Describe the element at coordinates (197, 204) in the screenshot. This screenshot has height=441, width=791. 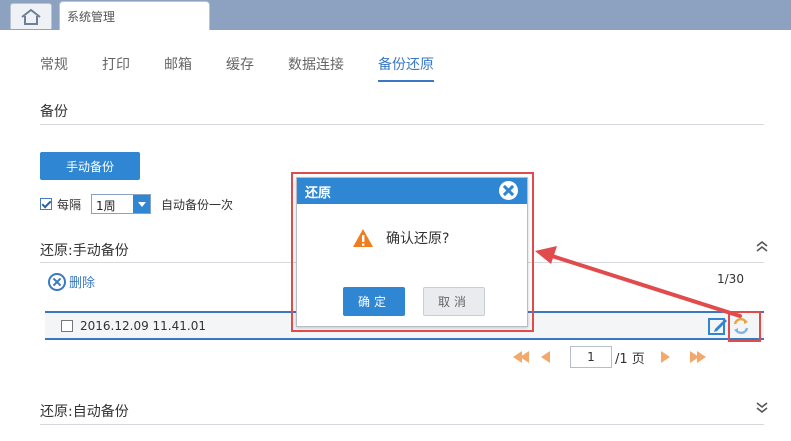
I see `auto-backup-suffix: 自动备份一次` at that location.